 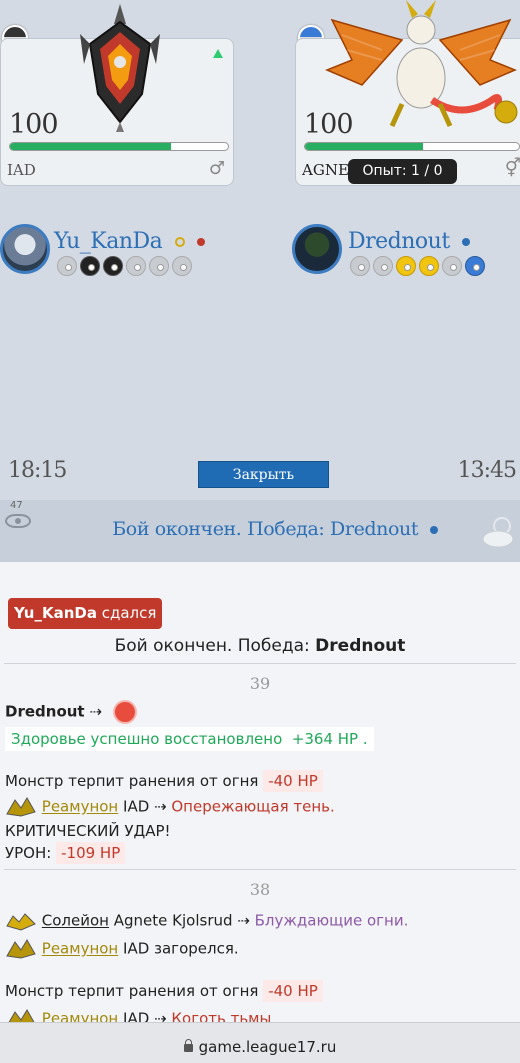 I want to click on turn-number: 38, so click(x=260, y=889).